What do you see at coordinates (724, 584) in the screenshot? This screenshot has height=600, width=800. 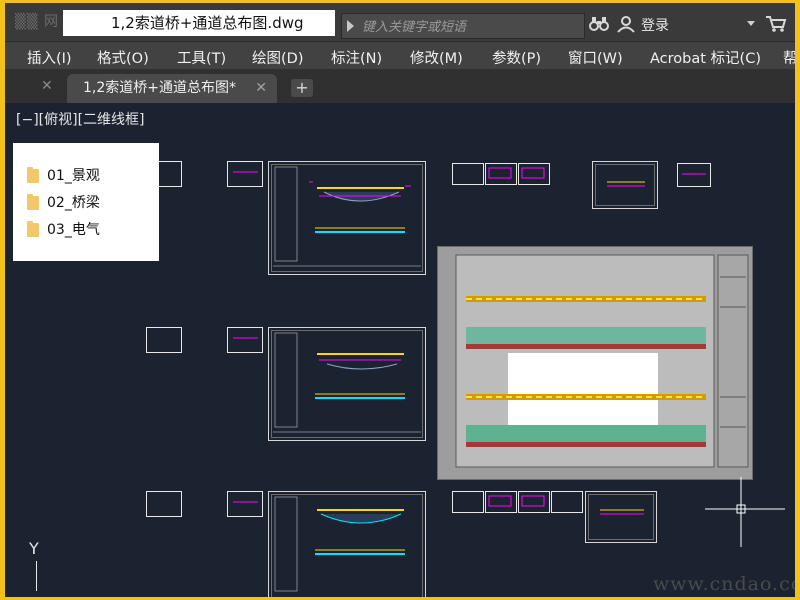 I see `watermark: www.cndao.com` at bounding box center [724, 584].